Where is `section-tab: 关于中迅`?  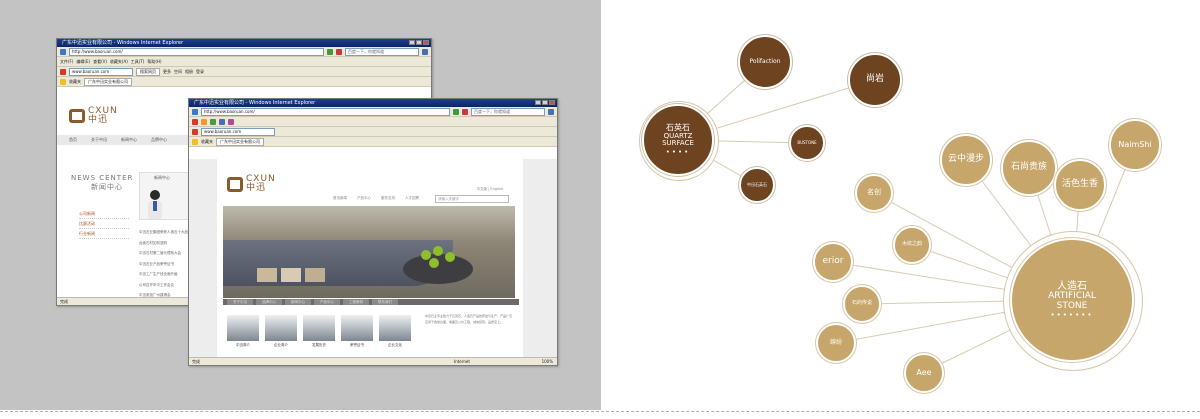 section-tab: 关于中迅 is located at coordinates (240, 302).